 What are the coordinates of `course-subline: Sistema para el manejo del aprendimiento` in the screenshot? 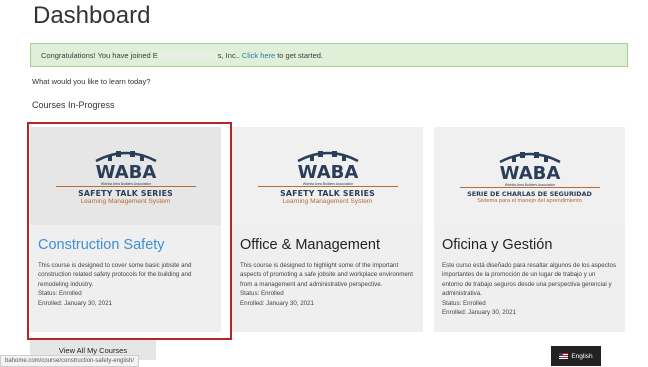 It's located at (529, 201).